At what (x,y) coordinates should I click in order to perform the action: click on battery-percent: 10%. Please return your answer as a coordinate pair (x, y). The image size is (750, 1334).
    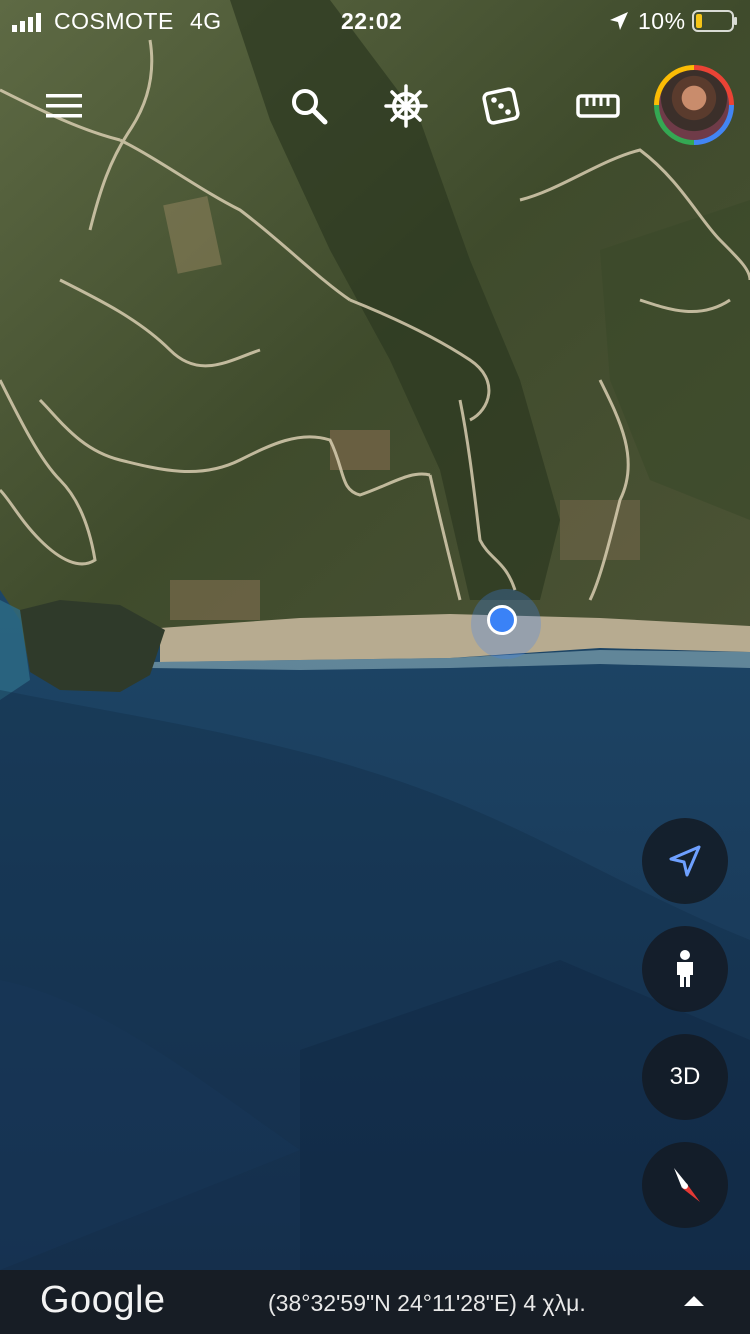
    Looking at the image, I should click on (662, 21).